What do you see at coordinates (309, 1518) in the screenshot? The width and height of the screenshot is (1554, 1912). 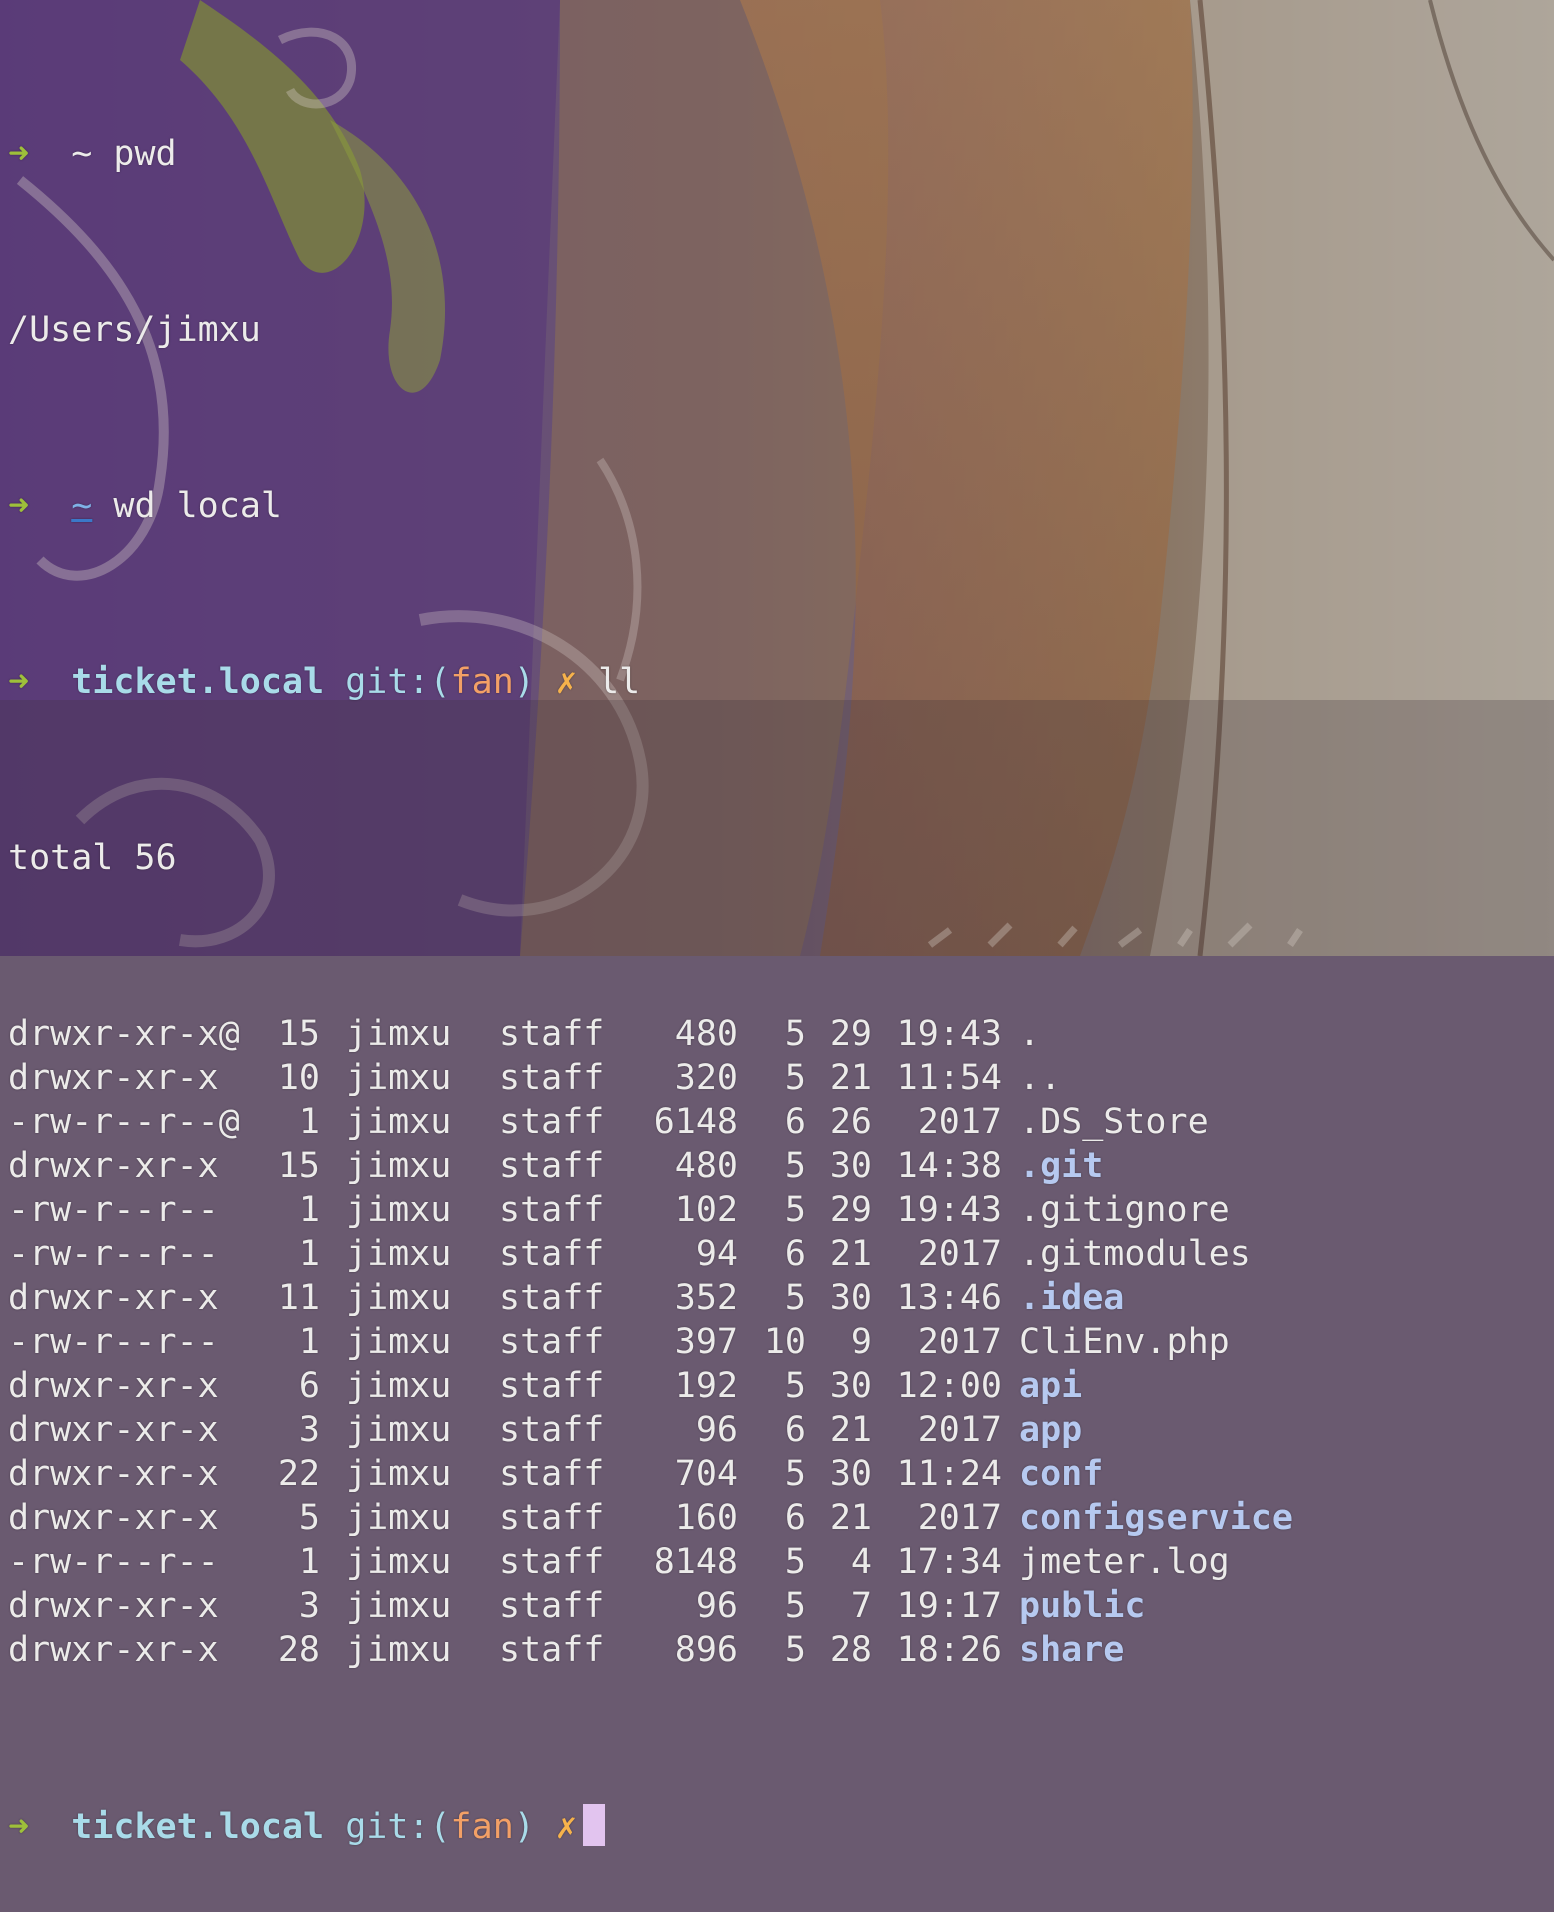 I see `listing-links: 5` at bounding box center [309, 1518].